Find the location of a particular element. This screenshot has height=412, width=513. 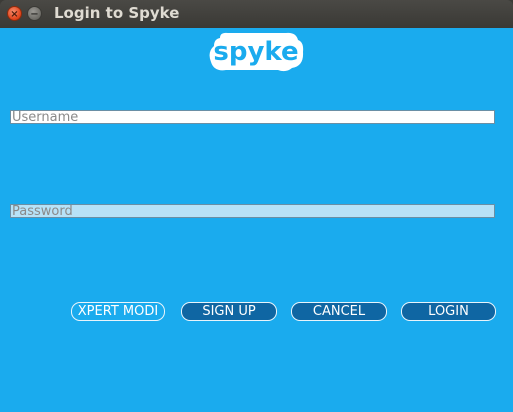

window-title: Login to Spyke is located at coordinates (117, 13).